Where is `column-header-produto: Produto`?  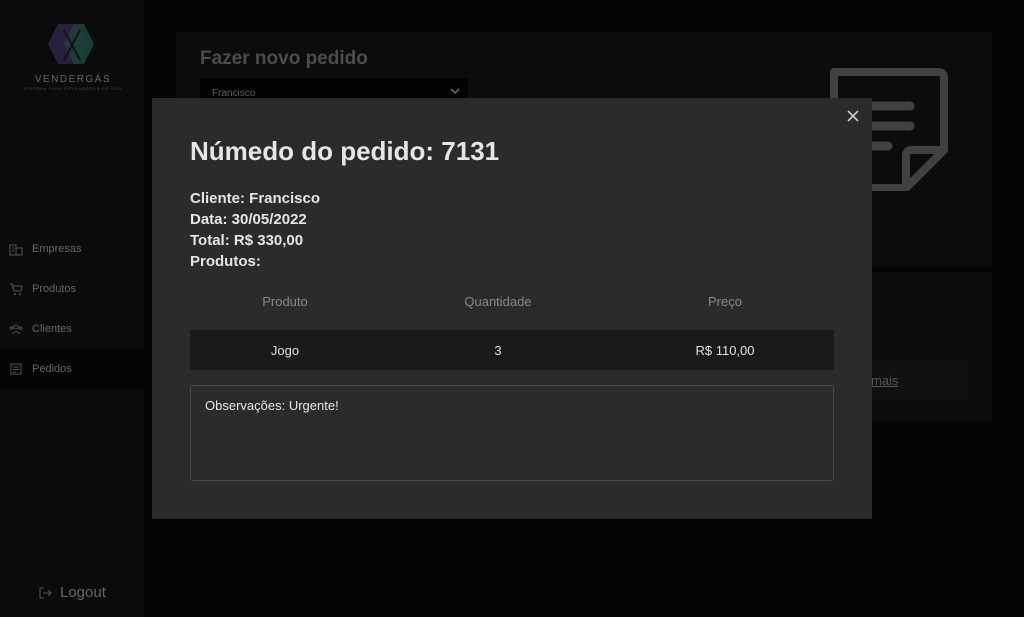
column-header-produto: Produto is located at coordinates (285, 301).